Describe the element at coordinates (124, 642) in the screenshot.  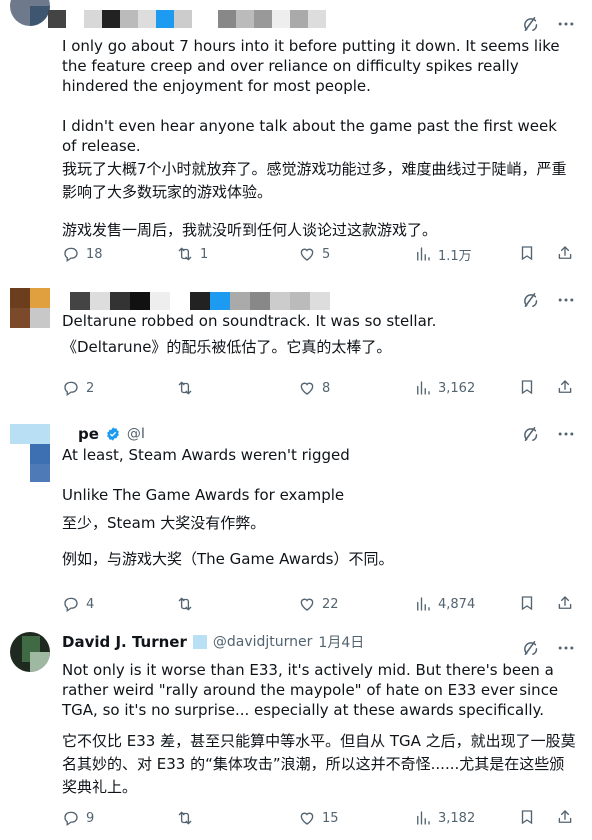
I see `display-name: David J. Turner` at that location.